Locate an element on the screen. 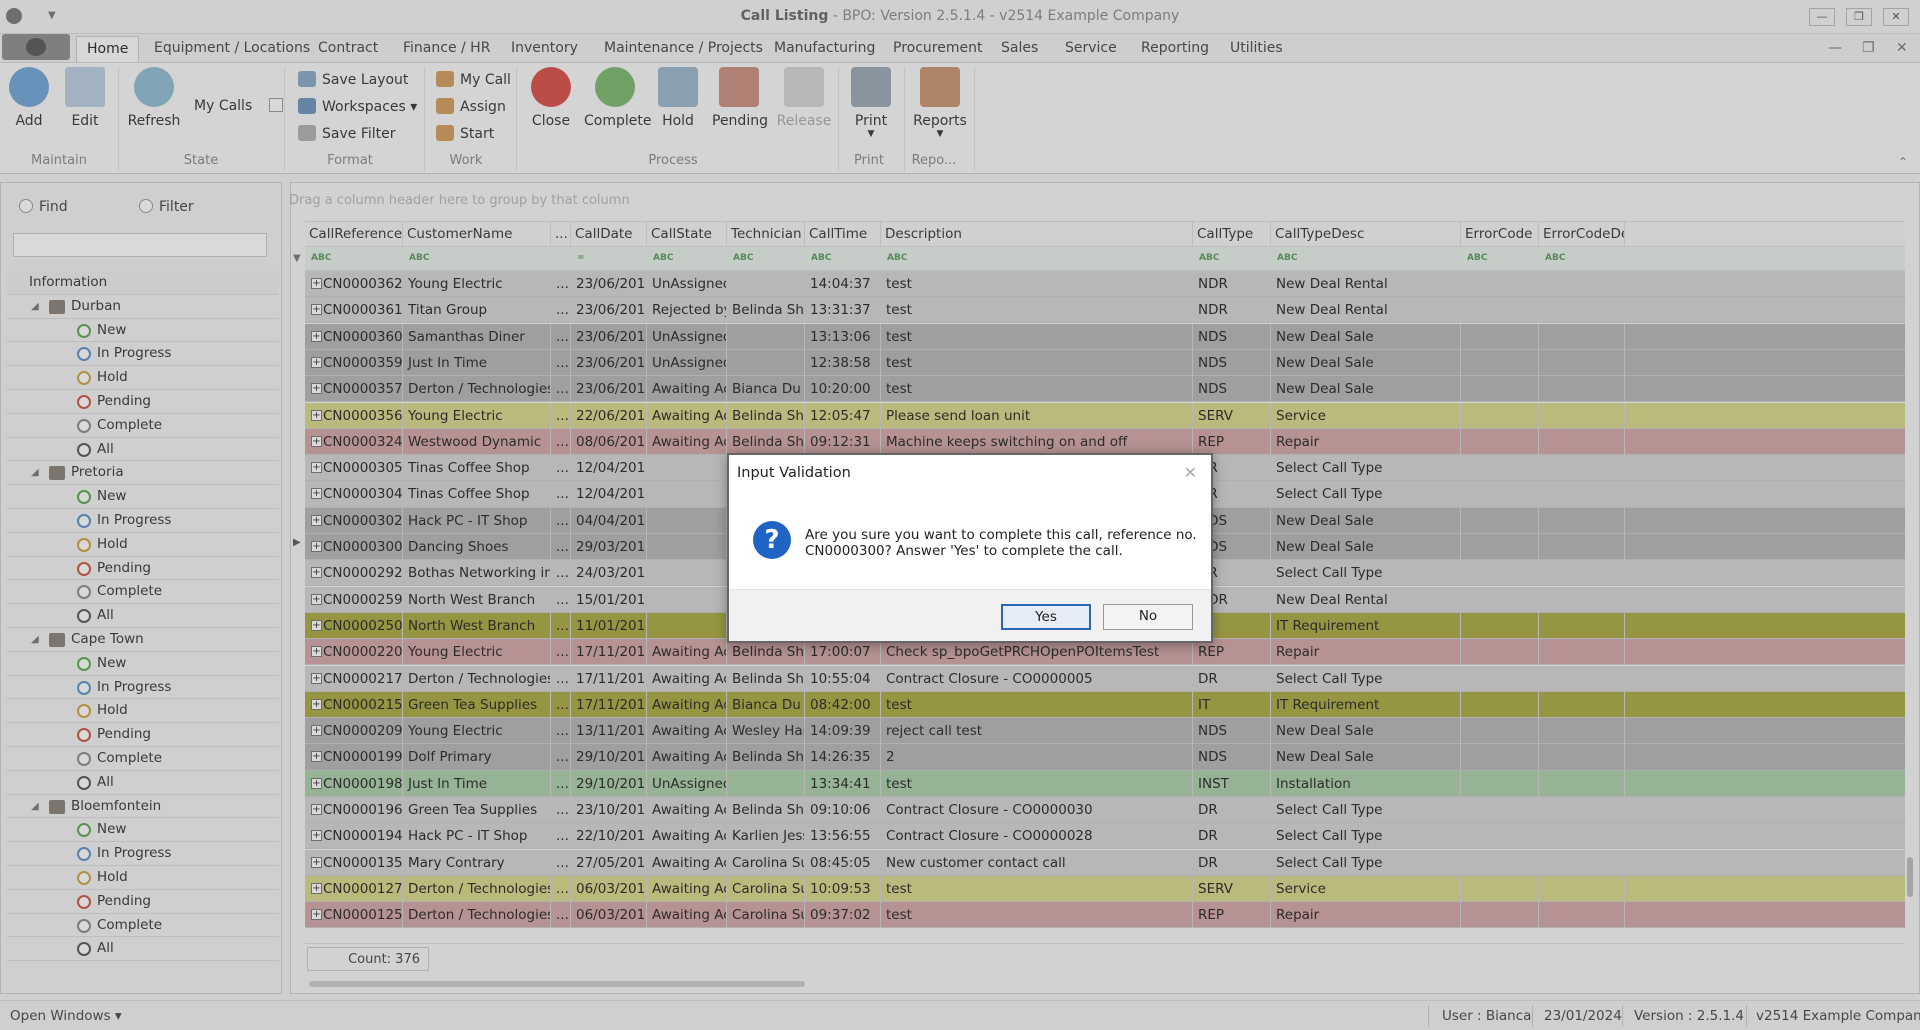  dialog-footer: Yes No is located at coordinates (970, 615).